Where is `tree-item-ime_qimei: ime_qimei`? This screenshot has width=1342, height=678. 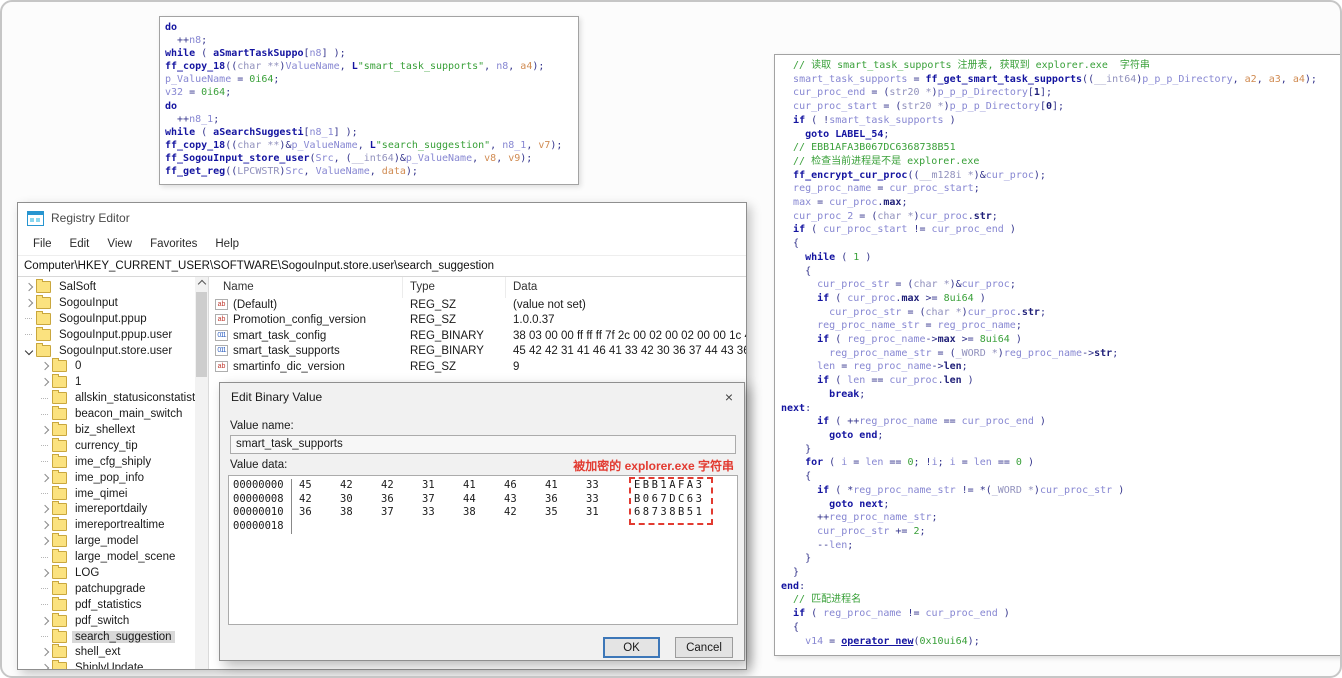
tree-item-ime_qimei: ime_qimei is located at coordinates (106, 493).